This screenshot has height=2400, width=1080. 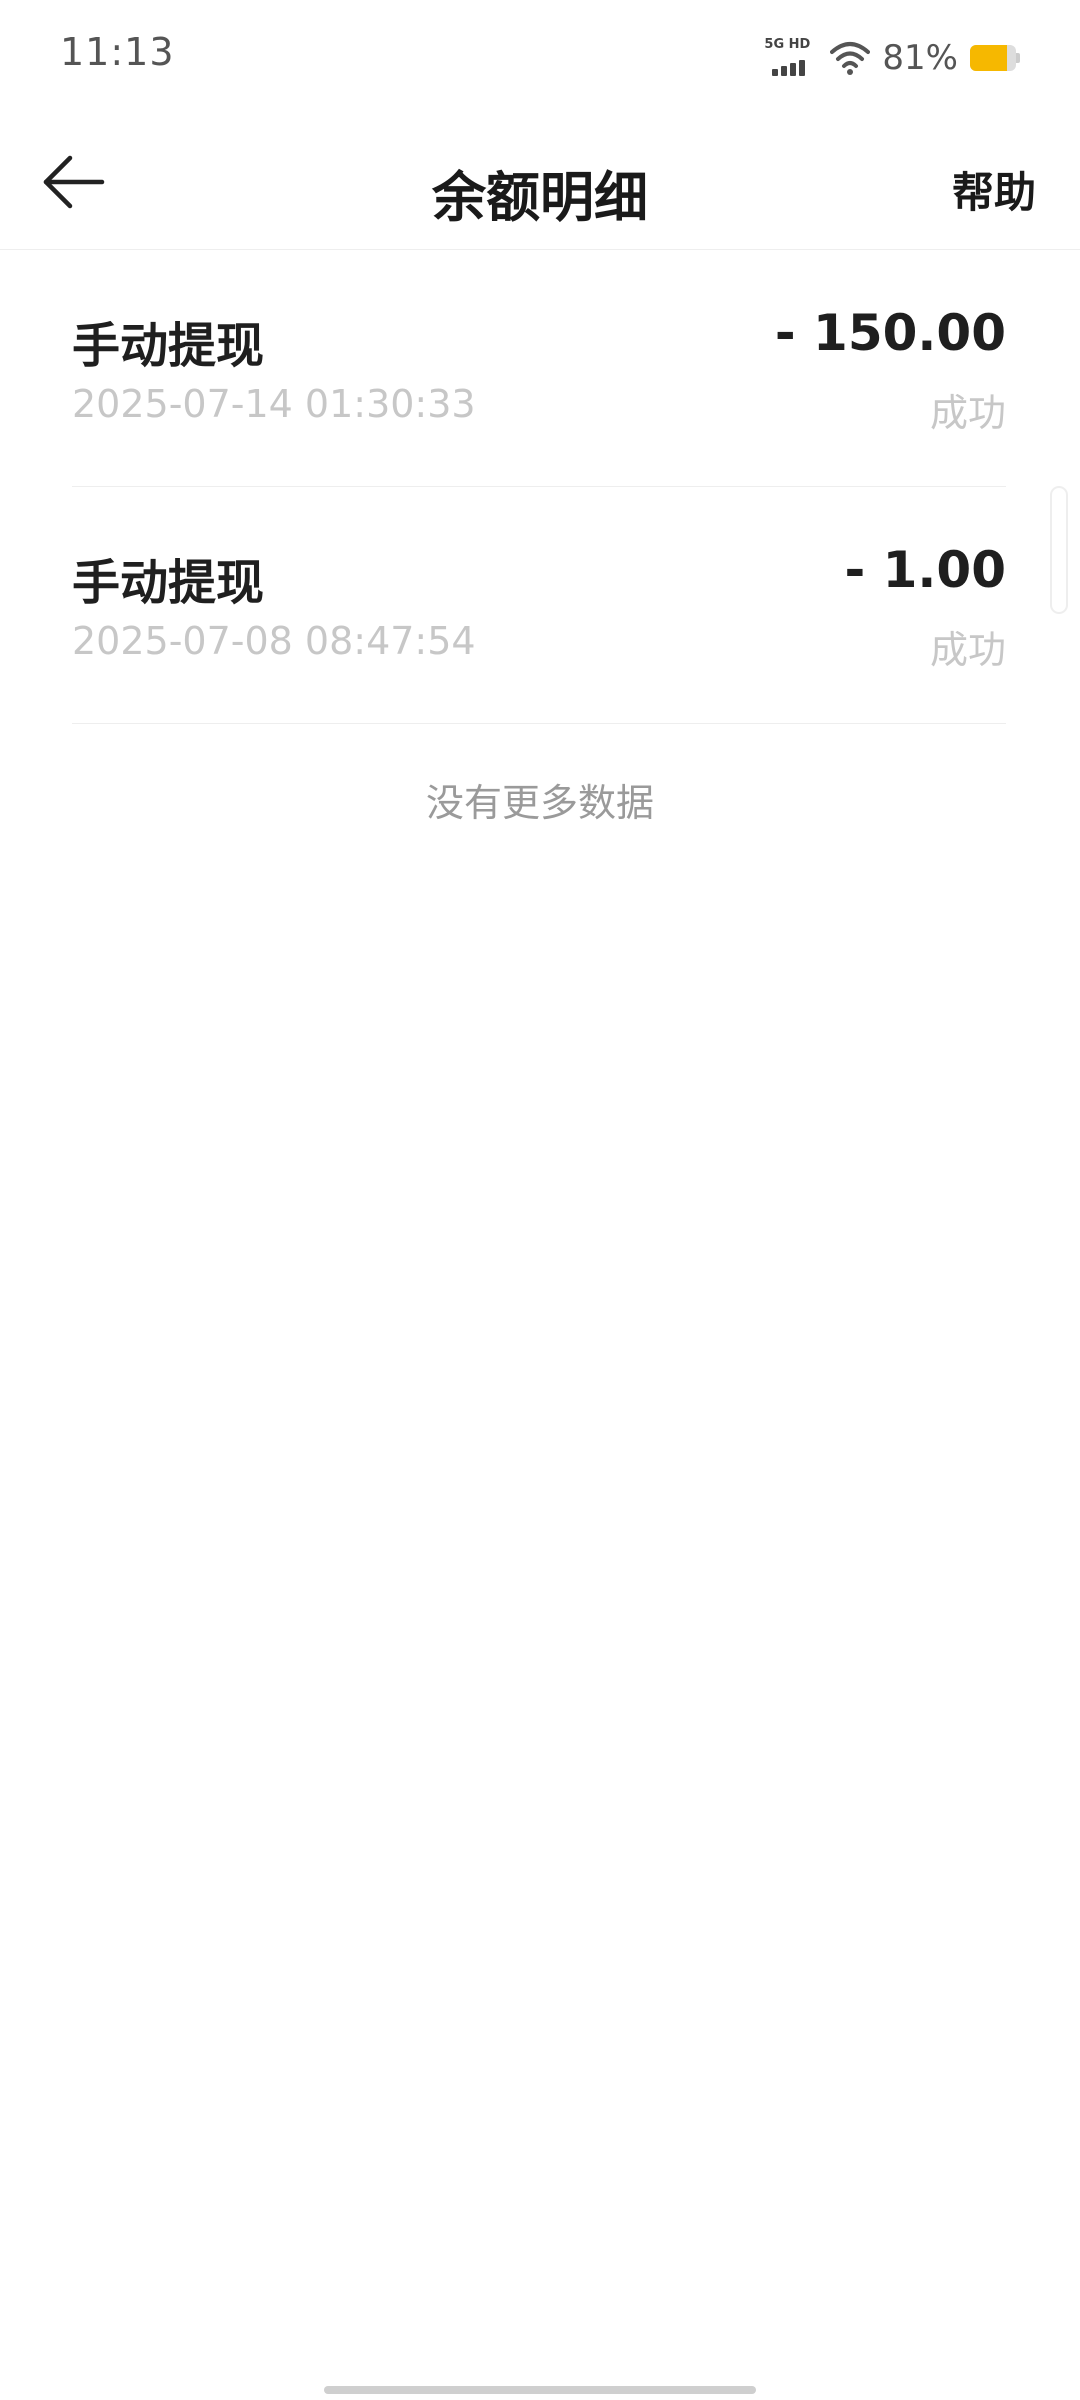 I want to click on nav-bar: 余额明细 帮助, so click(x=540, y=182).